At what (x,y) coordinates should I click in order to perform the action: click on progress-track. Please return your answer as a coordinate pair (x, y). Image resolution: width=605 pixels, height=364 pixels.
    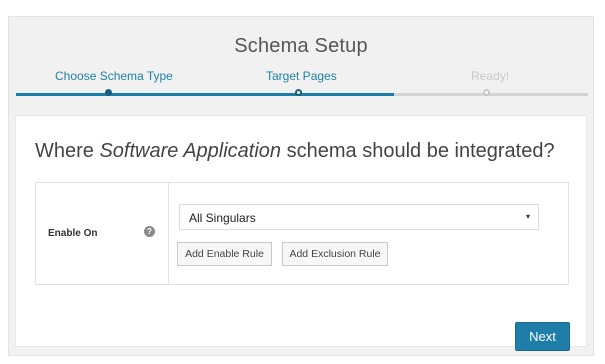
    Looking at the image, I should click on (302, 94).